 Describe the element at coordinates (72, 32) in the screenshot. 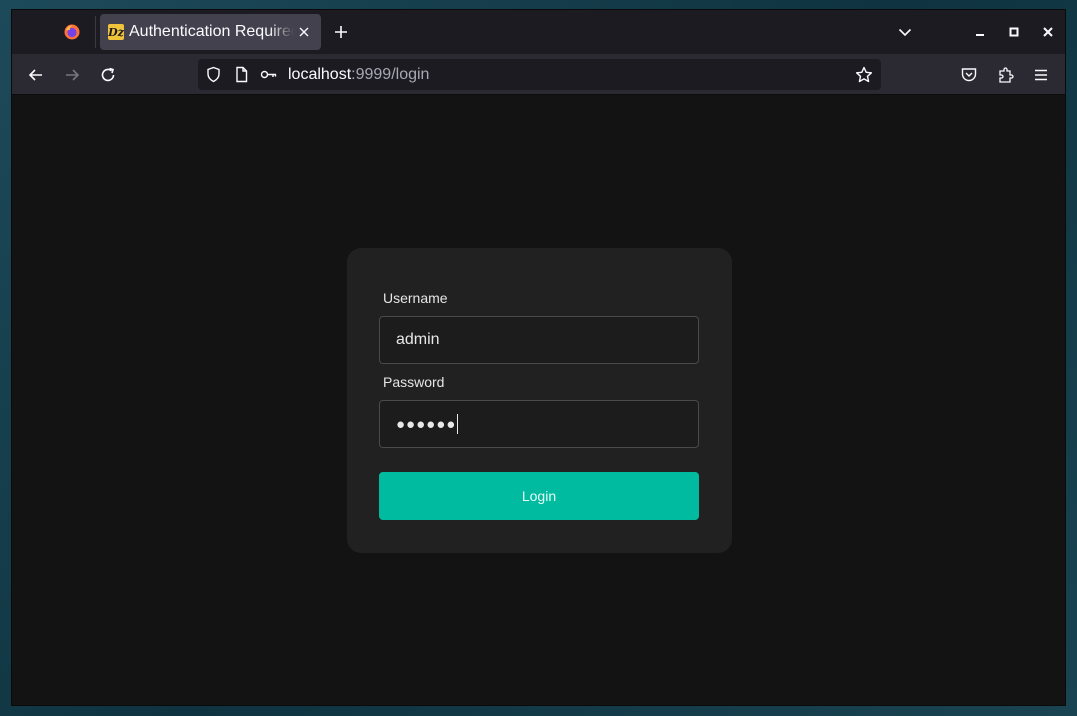

I see `firefox-icon` at that location.